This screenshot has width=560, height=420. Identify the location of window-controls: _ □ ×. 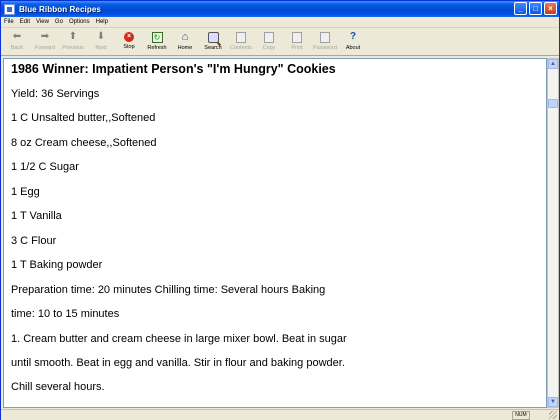
(535, 8).